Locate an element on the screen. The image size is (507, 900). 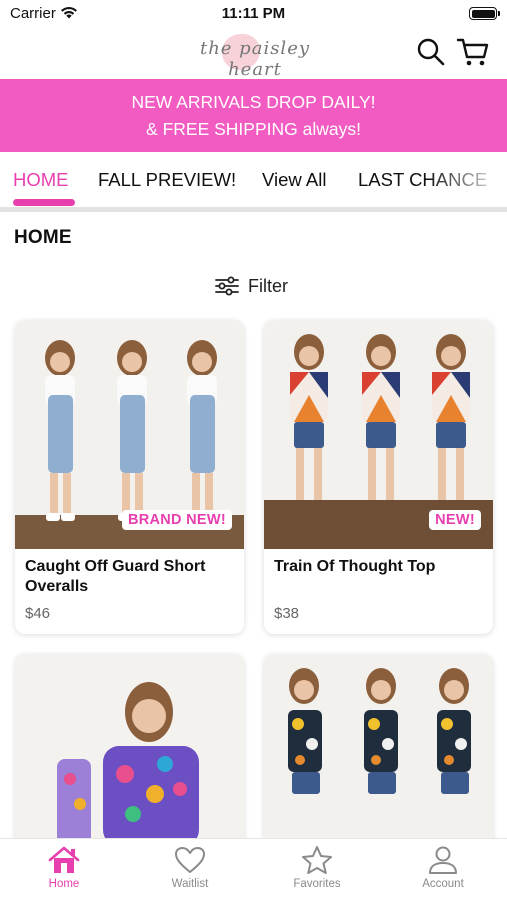
page-title: HOME is located at coordinates (43, 237).